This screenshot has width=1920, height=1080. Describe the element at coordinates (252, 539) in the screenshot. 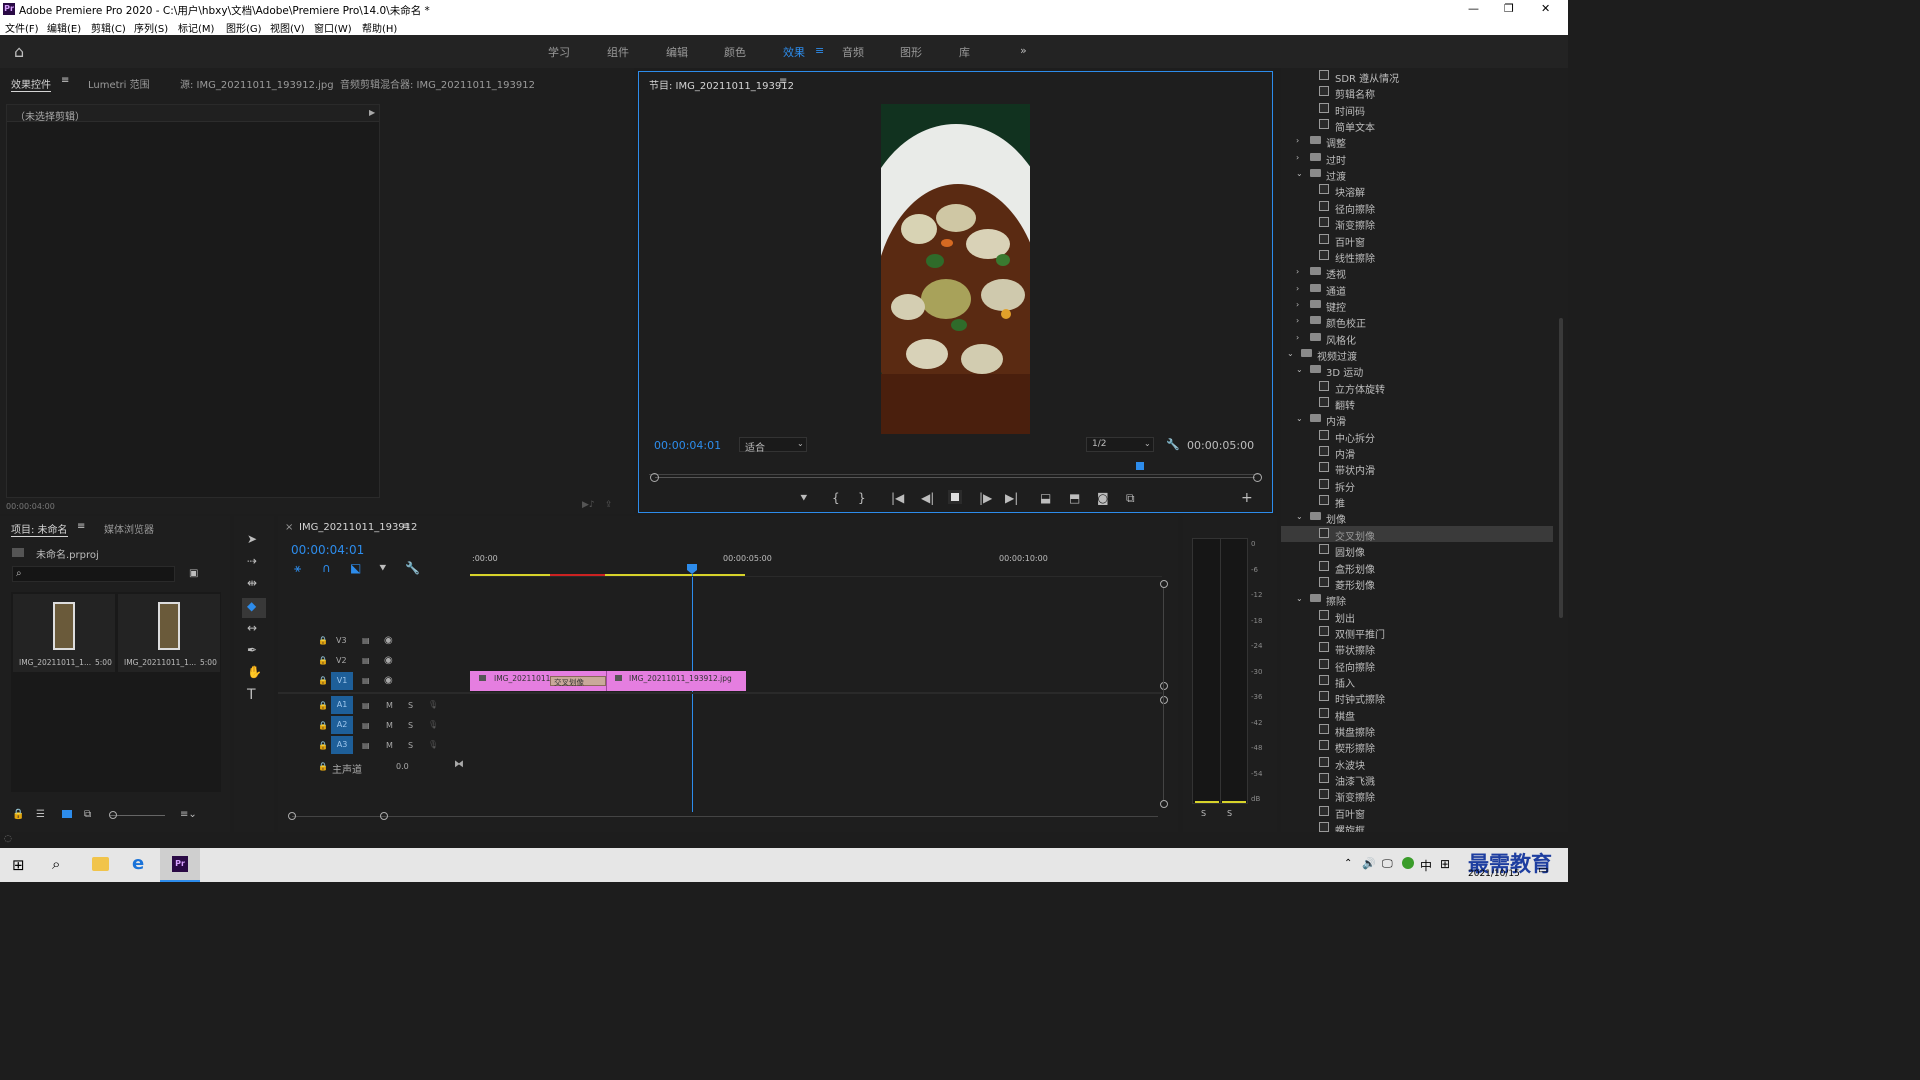

I see `selection-tool-icon: ➤` at that location.